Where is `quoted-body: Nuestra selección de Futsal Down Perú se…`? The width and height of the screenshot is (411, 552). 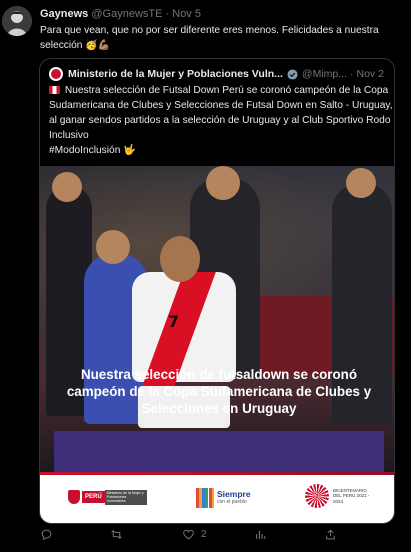 quoted-body: Nuestra selección de Futsal Down Perú se… is located at coordinates (221, 113).